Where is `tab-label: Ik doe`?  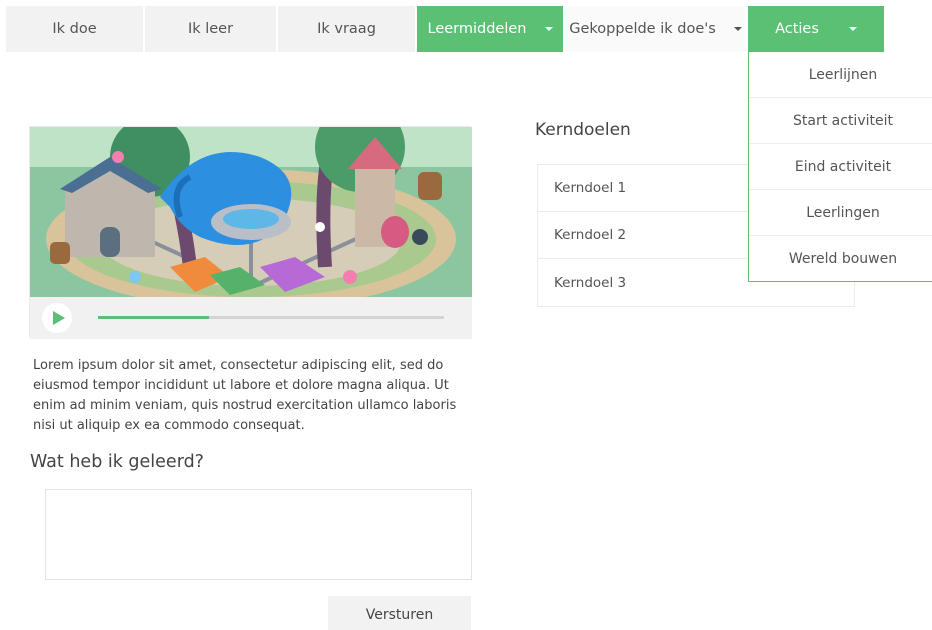
tab-label: Ik doe is located at coordinates (74, 29).